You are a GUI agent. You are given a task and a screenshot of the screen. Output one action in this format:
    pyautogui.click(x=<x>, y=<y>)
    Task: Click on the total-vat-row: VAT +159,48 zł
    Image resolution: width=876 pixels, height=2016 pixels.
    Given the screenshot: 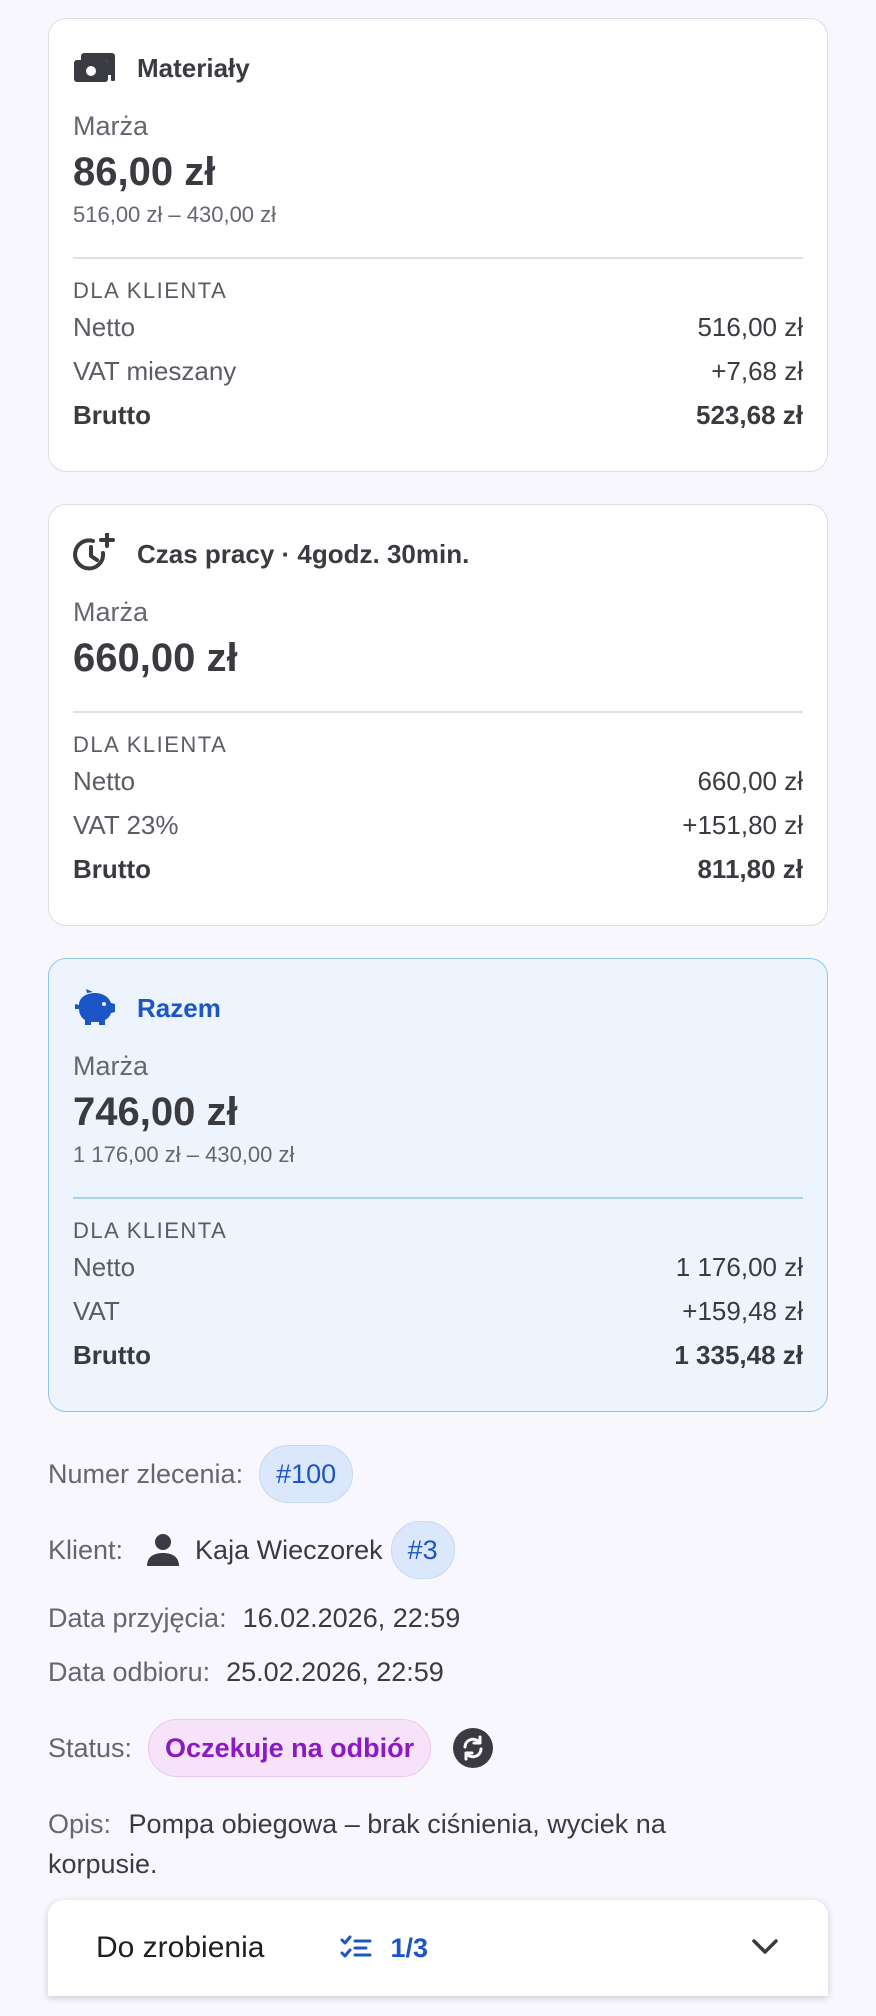 What is the action you would take?
    pyautogui.click(x=438, y=1311)
    